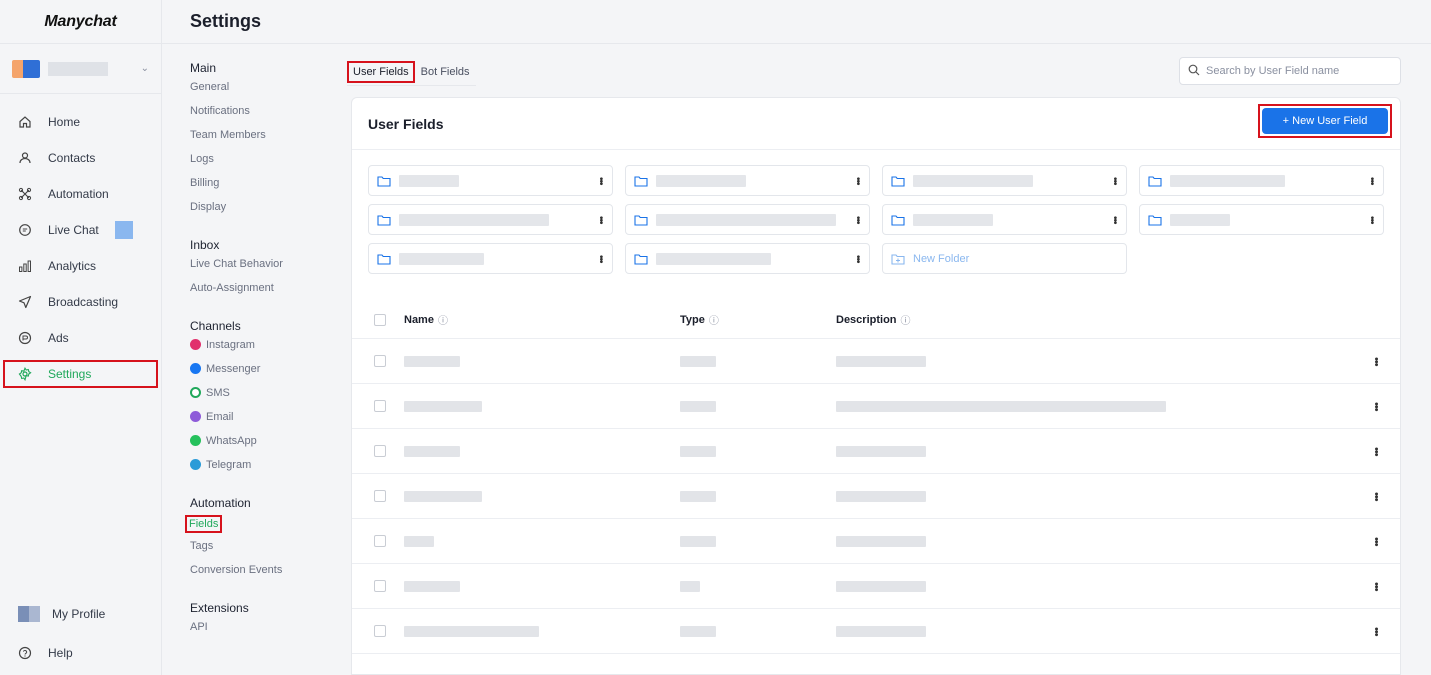 The image size is (1431, 675). Describe the element at coordinates (265, 350) in the screenshot. I see `subnav-item-instagram: Instagram` at that location.